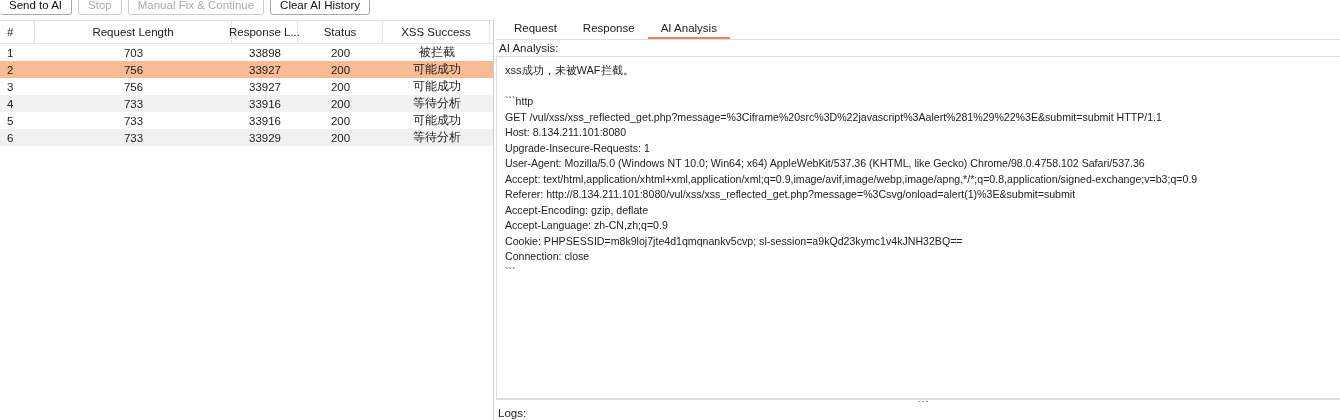 Image resolution: width=1340 pixels, height=420 pixels. What do you see at coordinates (246, 137) in the screenshot?
I see `table-row: 6 733 33929 200 等待分析` at bounding box center [246, 137].